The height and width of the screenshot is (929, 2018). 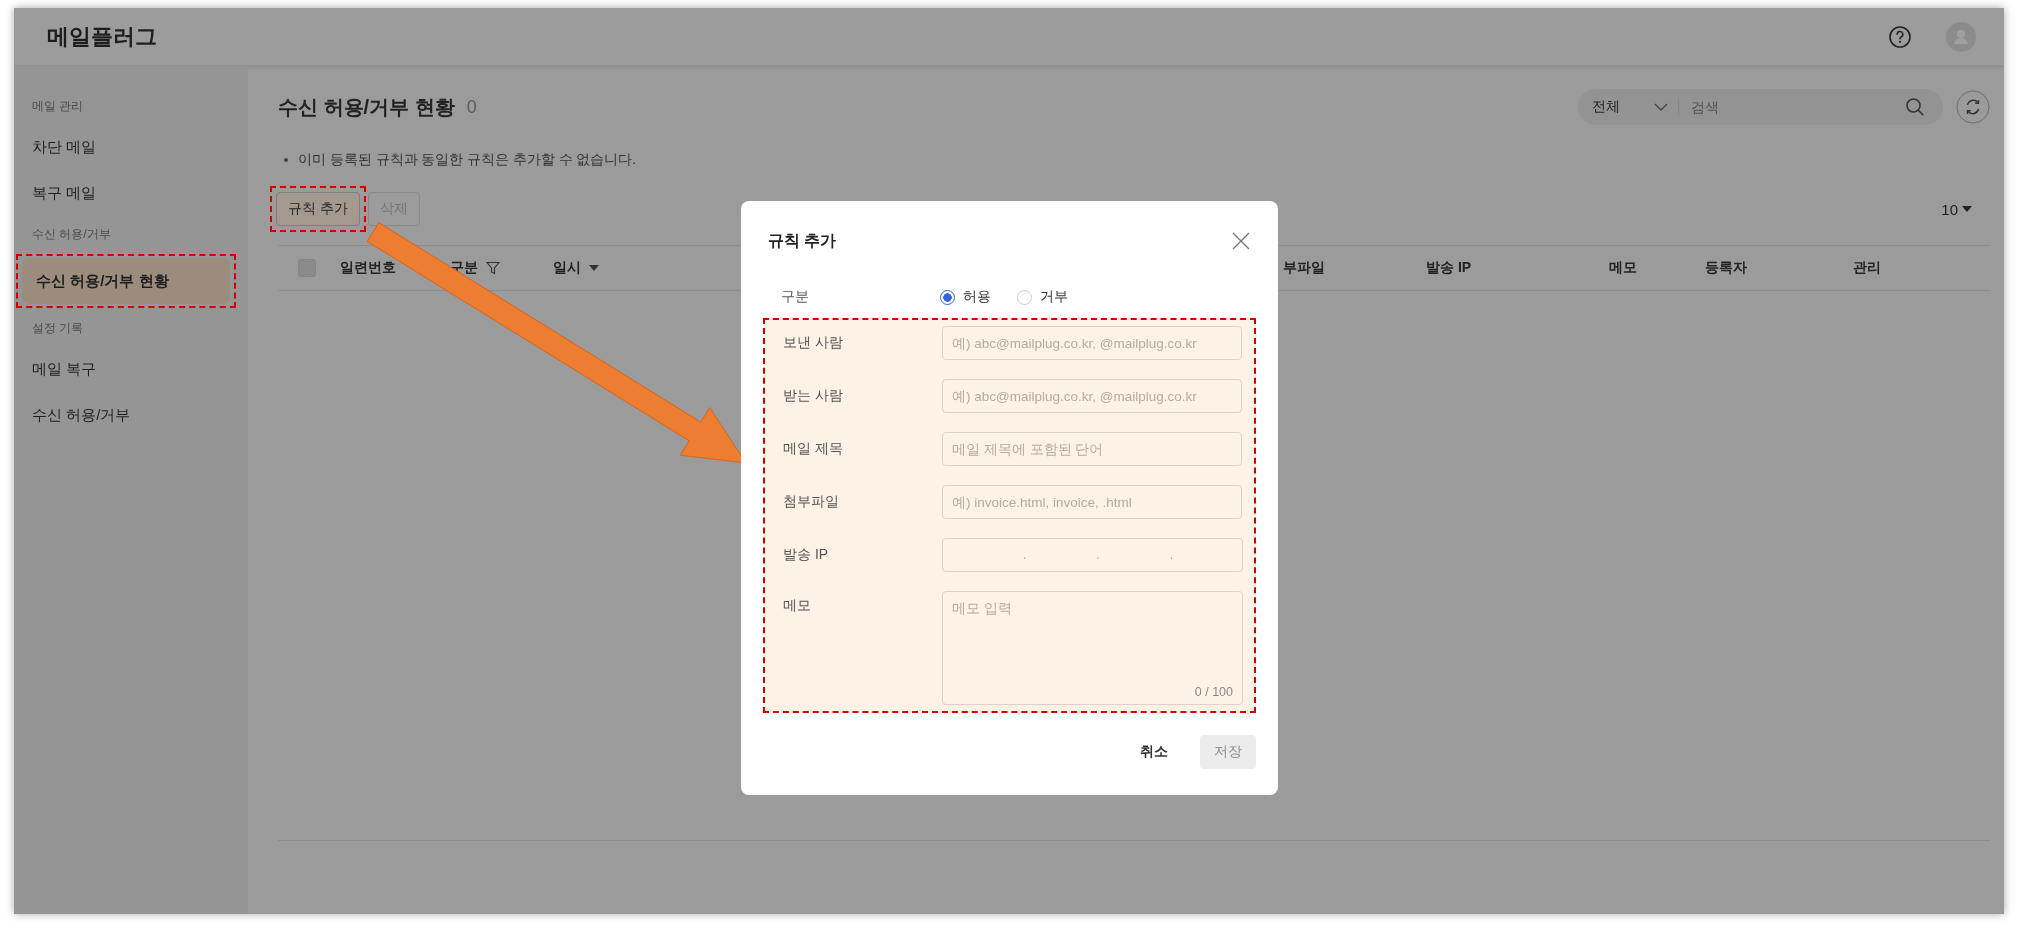 What do you see at coordinates (1635, 107) in the screenshot?
I see `scope-dropdown: 전체` at bounding box center [1635, 107].